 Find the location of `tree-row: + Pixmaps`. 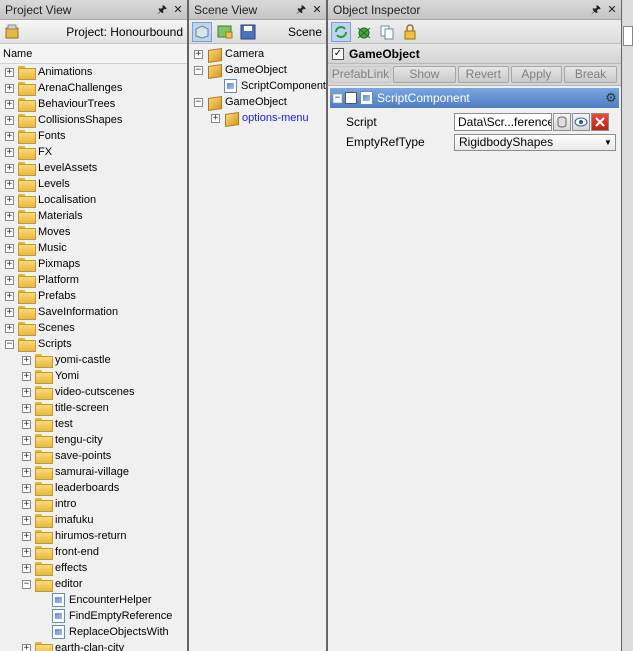

tree-row: + Pixmaps is located at coordinates (93, 264).